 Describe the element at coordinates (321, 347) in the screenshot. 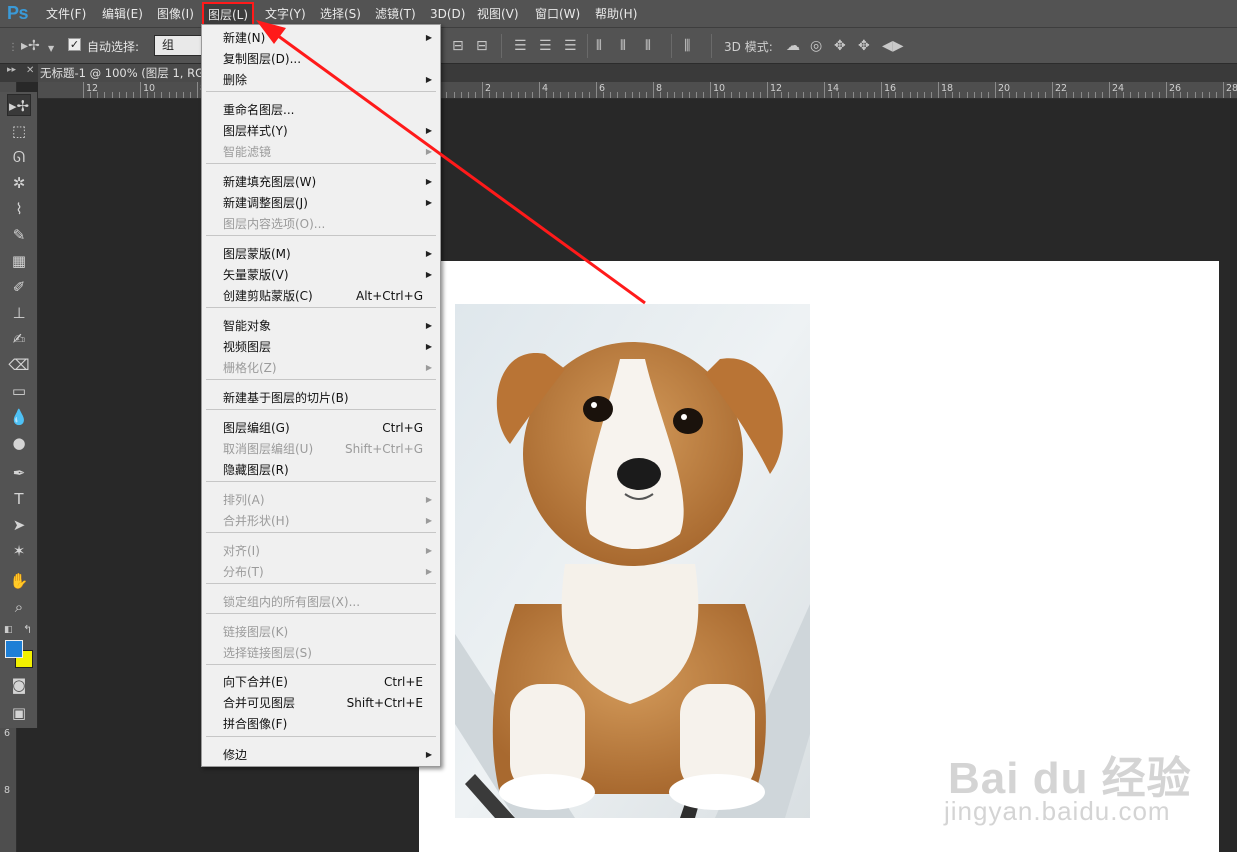

I see `menu-item: 视频图层 ▶` at that location.